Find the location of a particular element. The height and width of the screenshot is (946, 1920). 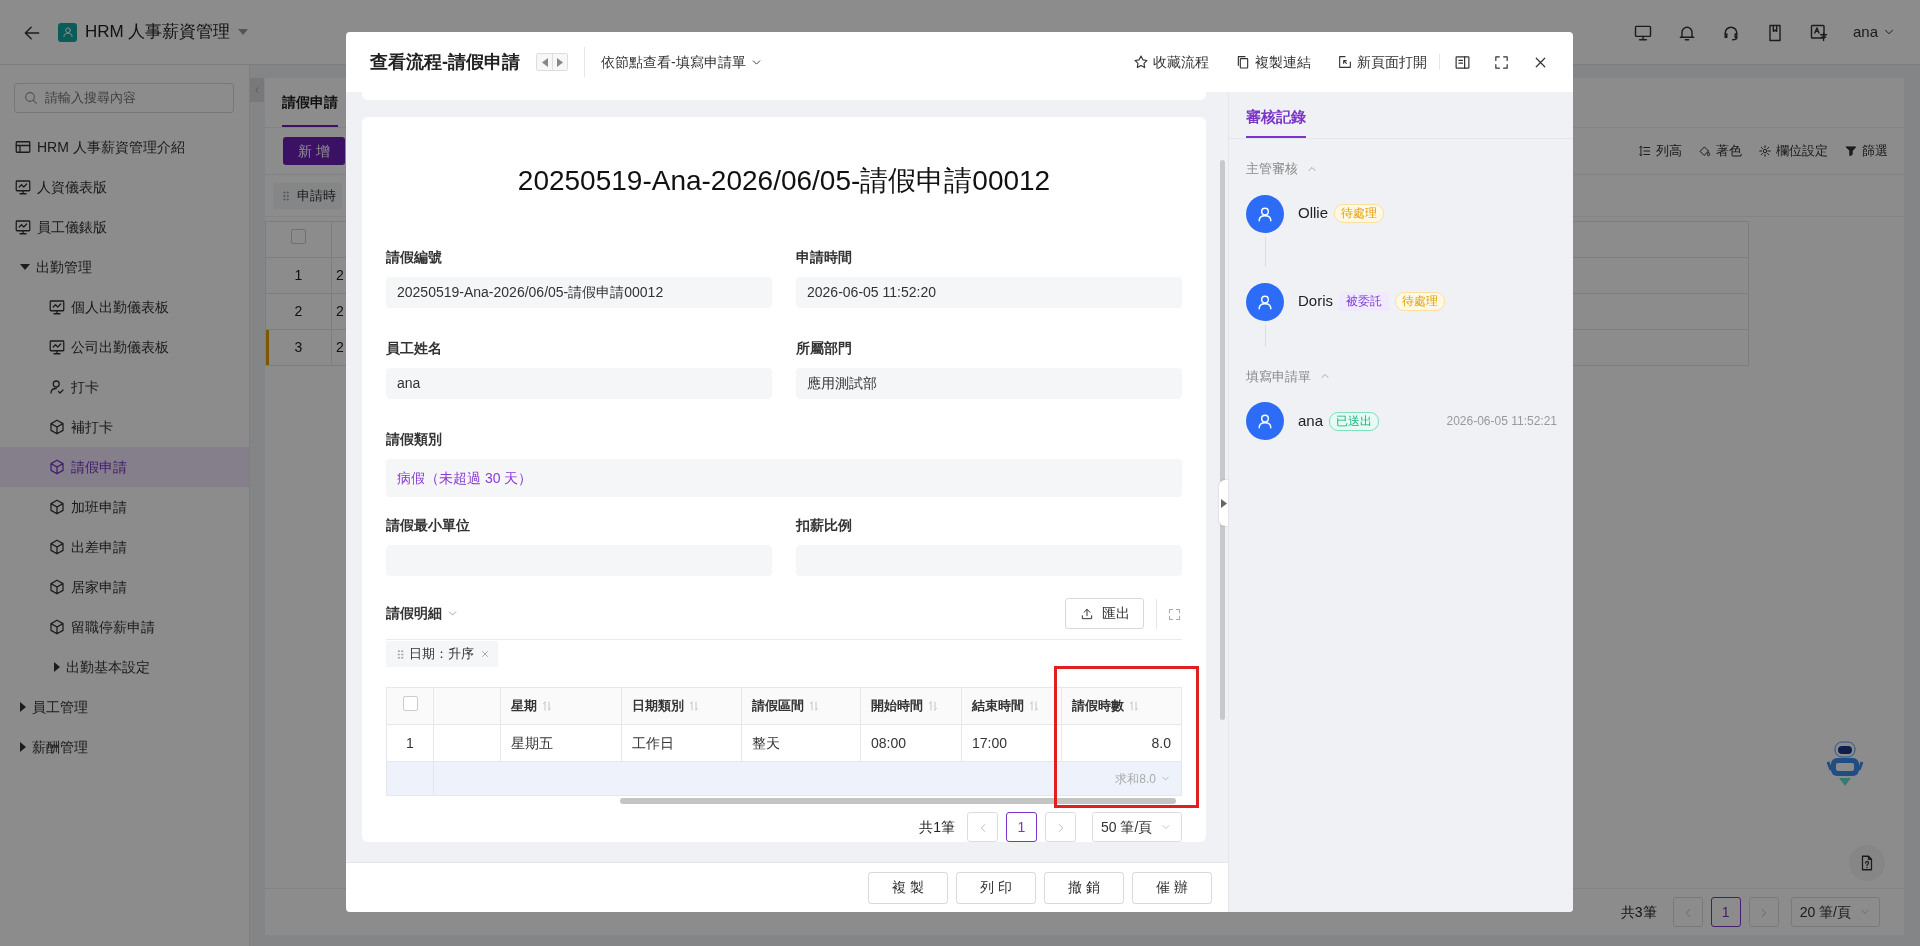

search-field: 請輸入搜尋內容 is located at coordinates (124, 98).